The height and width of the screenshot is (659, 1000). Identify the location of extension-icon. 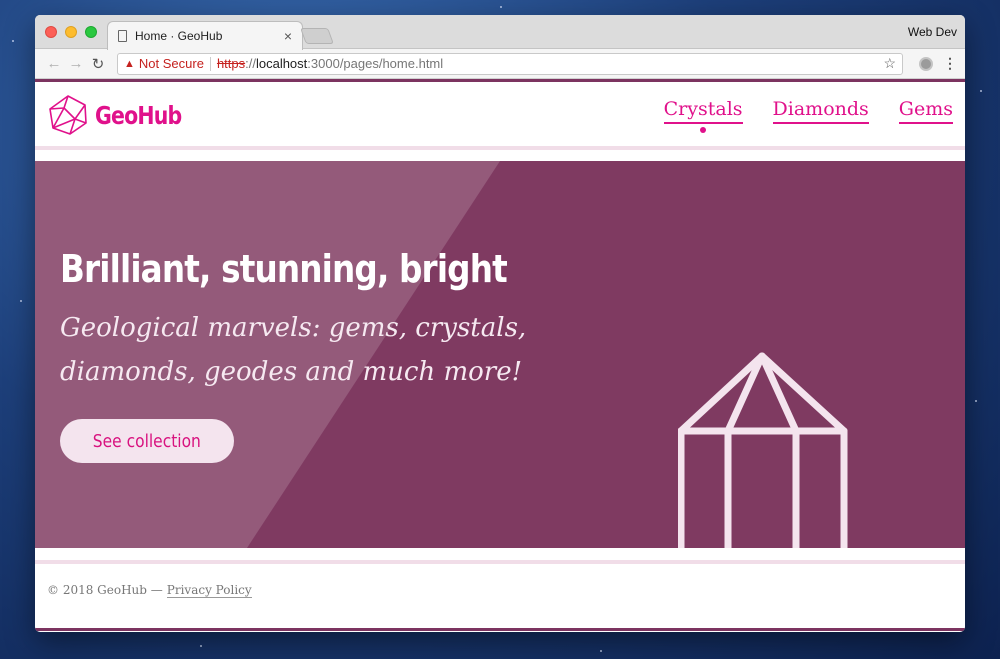
(926, 63).